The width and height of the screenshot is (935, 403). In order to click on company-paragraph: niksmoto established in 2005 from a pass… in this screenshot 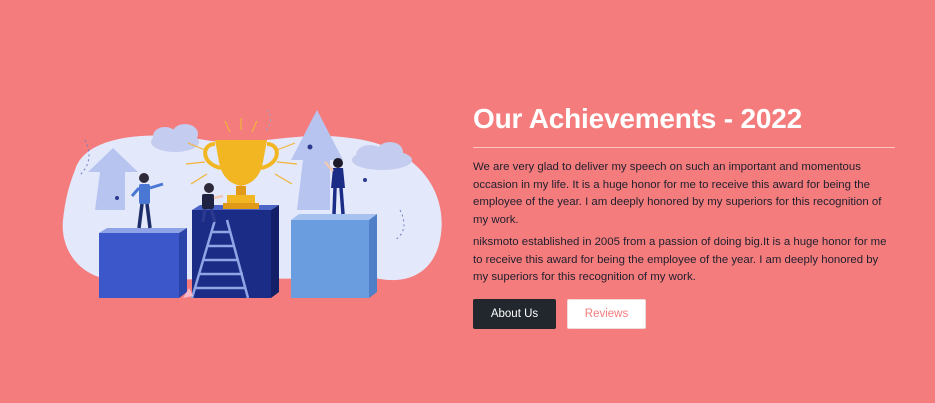, I will do `click(680, 259)`.